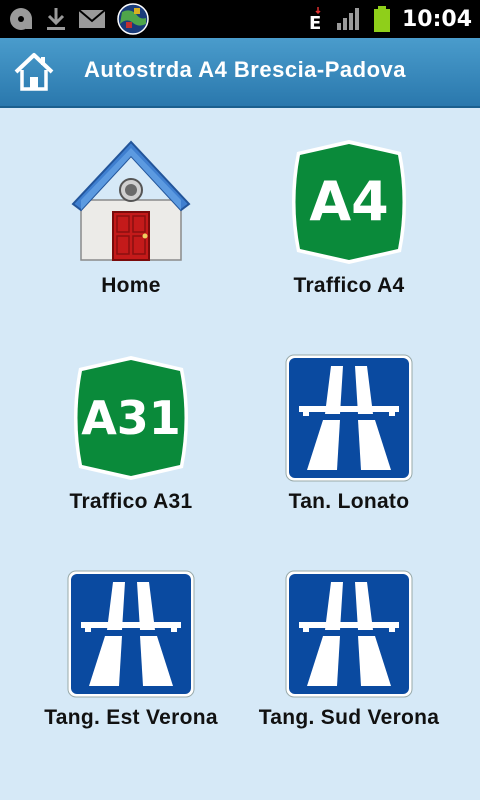  I want to click on globe-icon, so click(133, 19).